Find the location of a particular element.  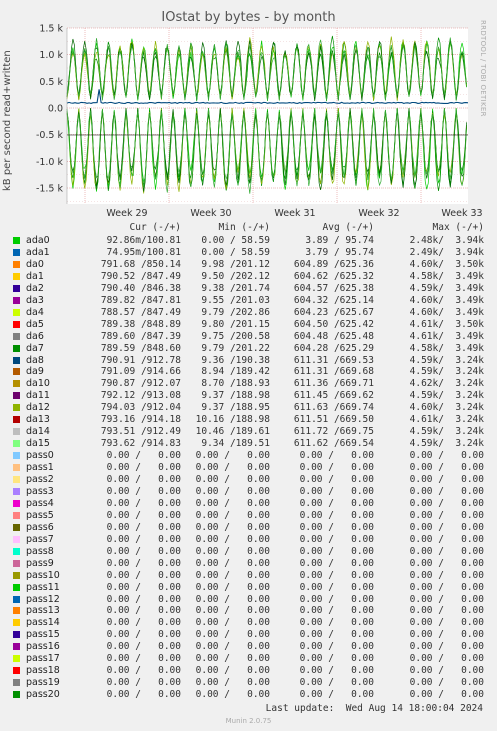

legend-min: 9.36 /190.38 is located at coordinates (235, 360).